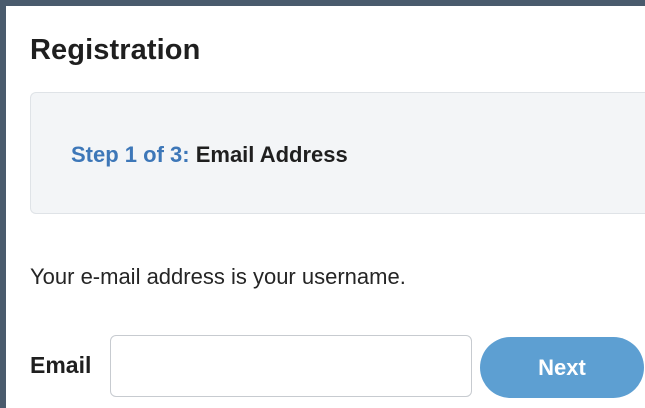  Describe the element at coordinates (562, 367) in the screenshot. I see `next-button: Next` at that location.